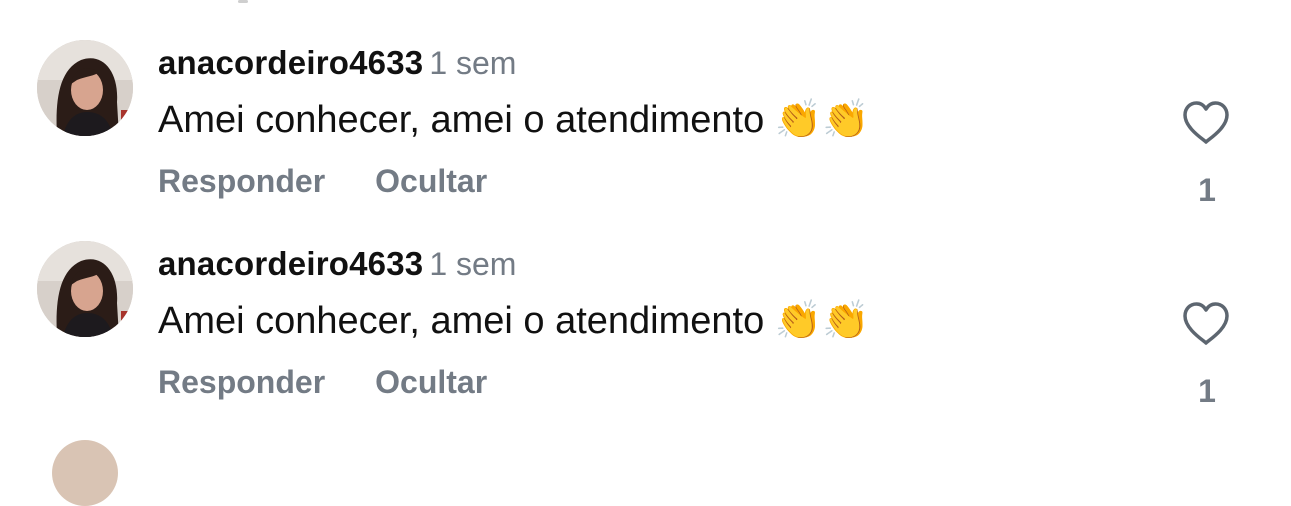 Image resolution: width=1291 pixels, height=506 pixels. Describe the element at coordinates (85, 473) in the screenshot. I see `next-comment-avatar` at that location.